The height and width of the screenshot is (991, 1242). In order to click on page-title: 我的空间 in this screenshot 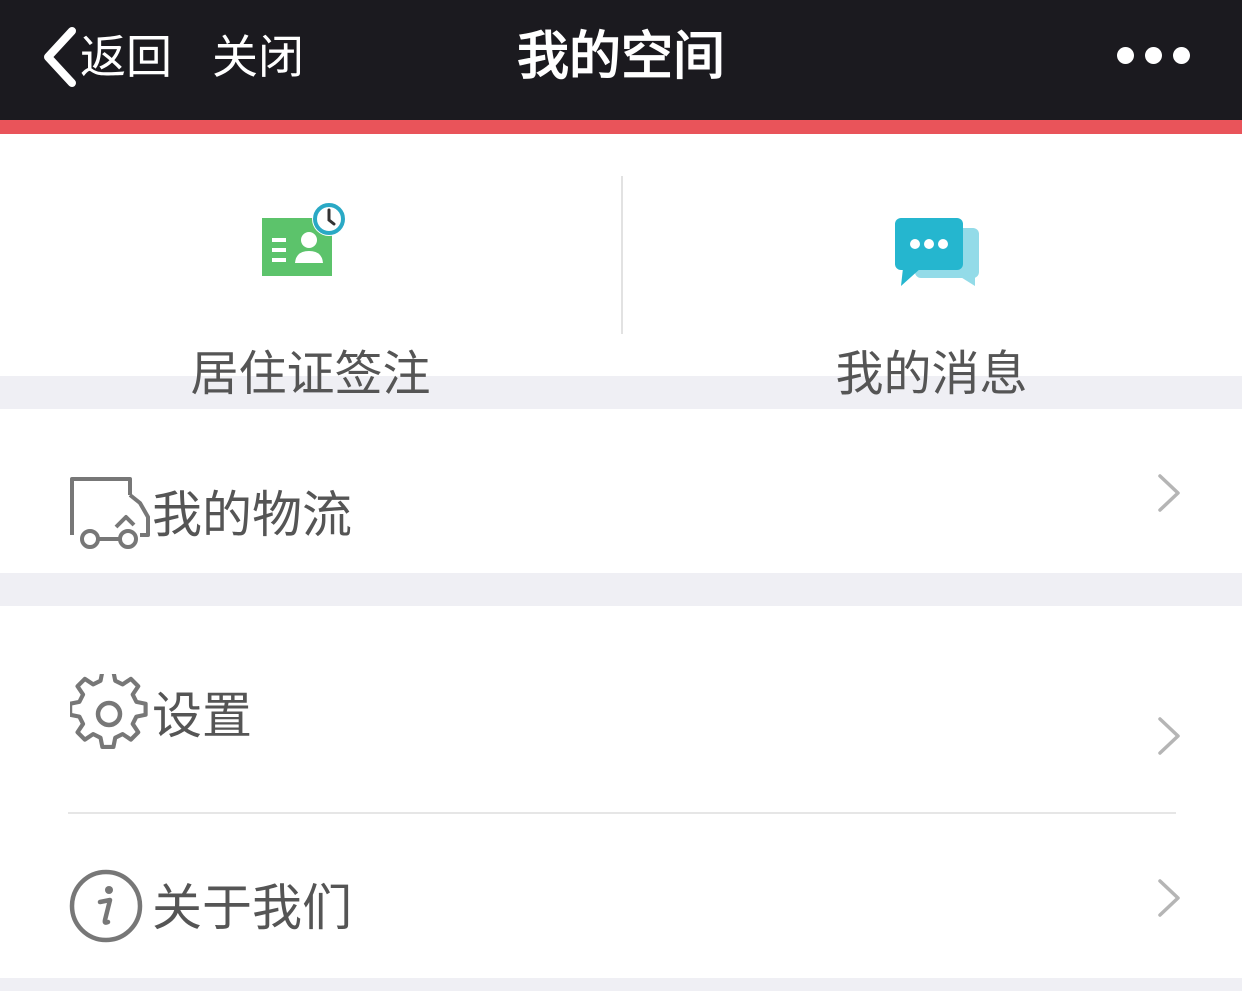, I will do `click(620, 57)`.